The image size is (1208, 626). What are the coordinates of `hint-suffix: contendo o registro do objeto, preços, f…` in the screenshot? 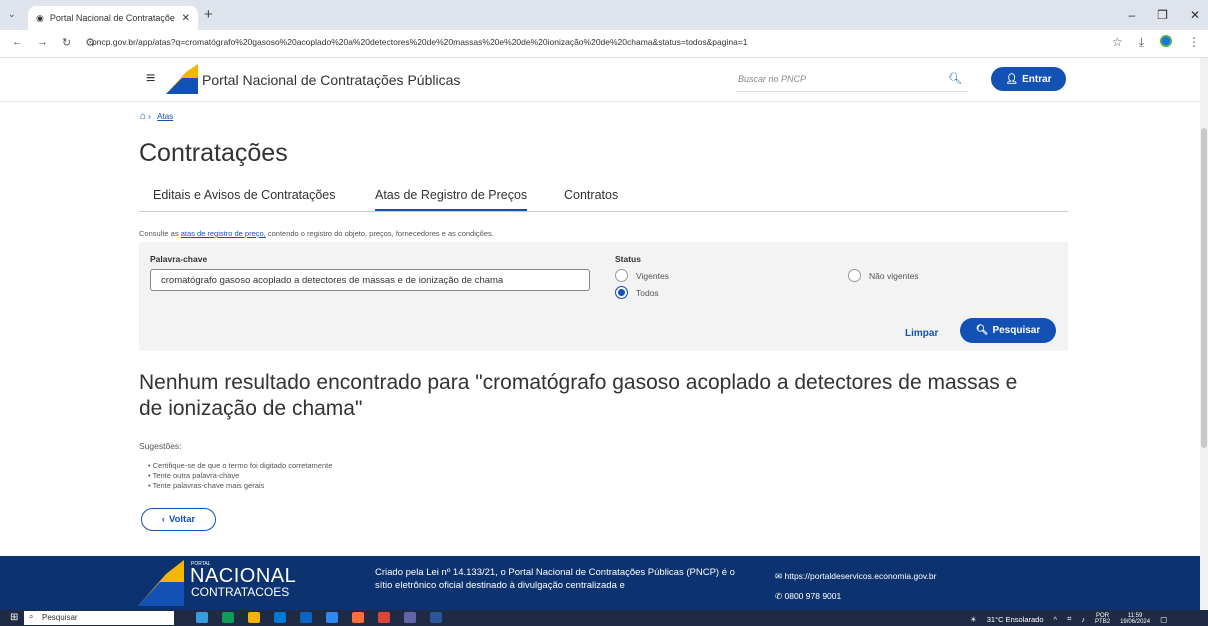 It's located at (379, 233).